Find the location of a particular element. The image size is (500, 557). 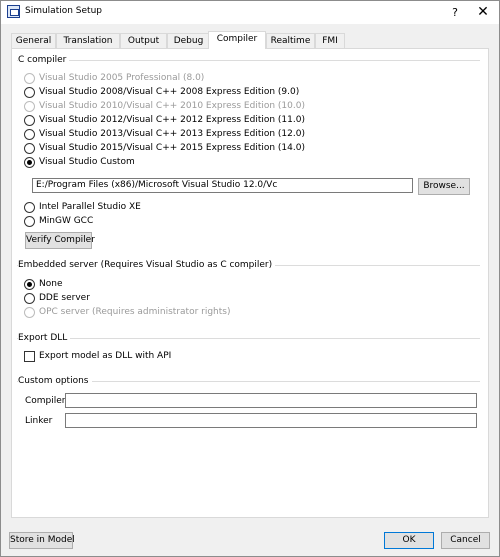

tab-output: Output is located at coordinates (143, 40).